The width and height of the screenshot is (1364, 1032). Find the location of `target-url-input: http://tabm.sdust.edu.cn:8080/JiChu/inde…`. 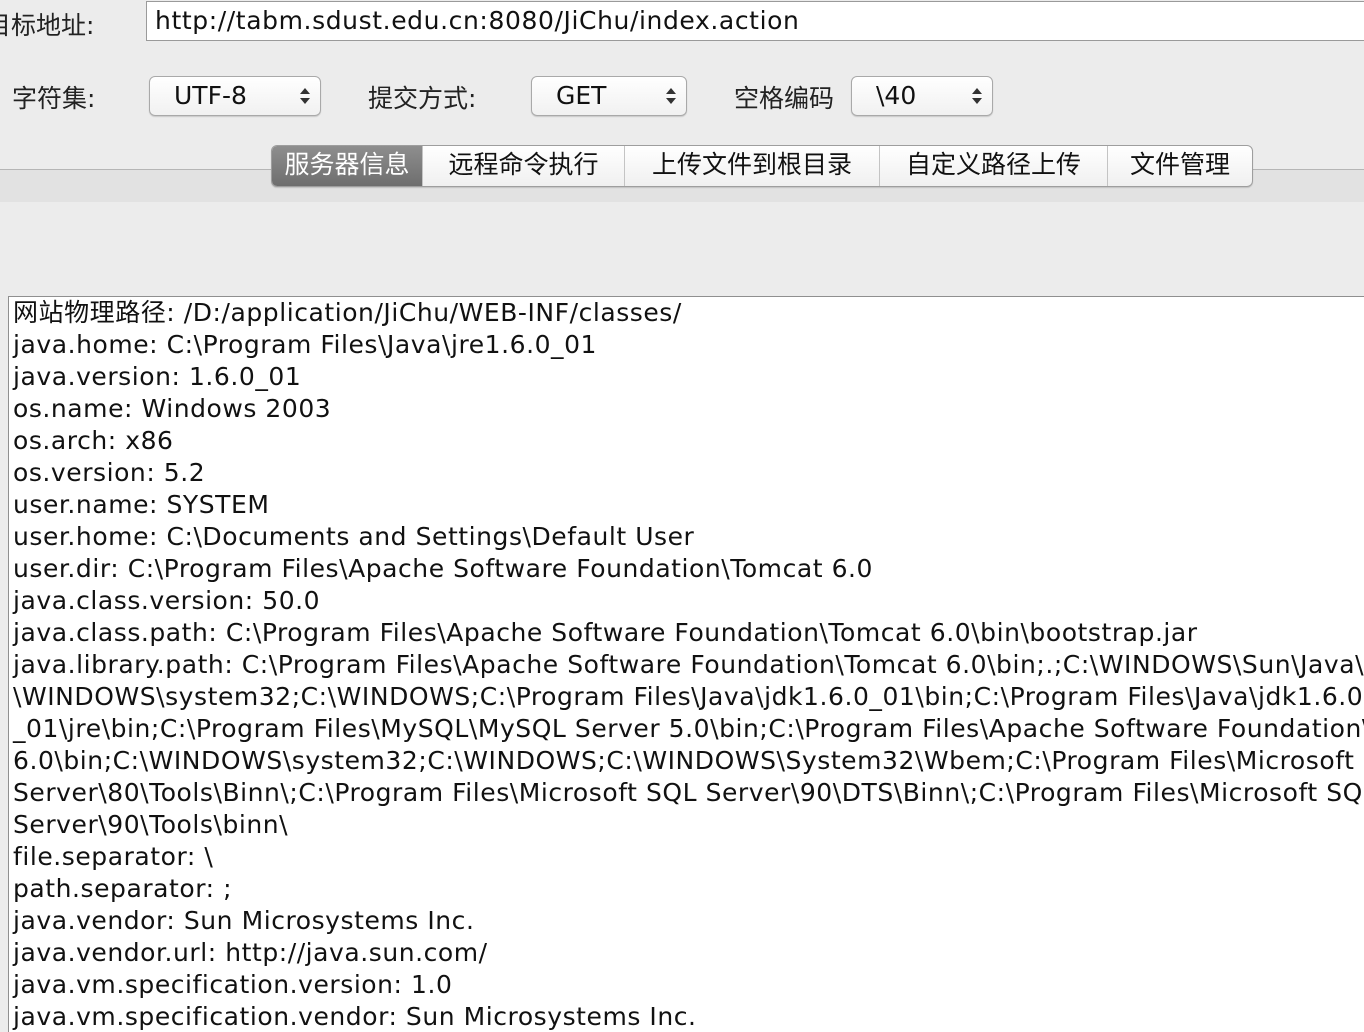

target-url-input: http://tabm.sdust.edu.cn:8080/JiChu/inde… is located at coordinates (755, 21).